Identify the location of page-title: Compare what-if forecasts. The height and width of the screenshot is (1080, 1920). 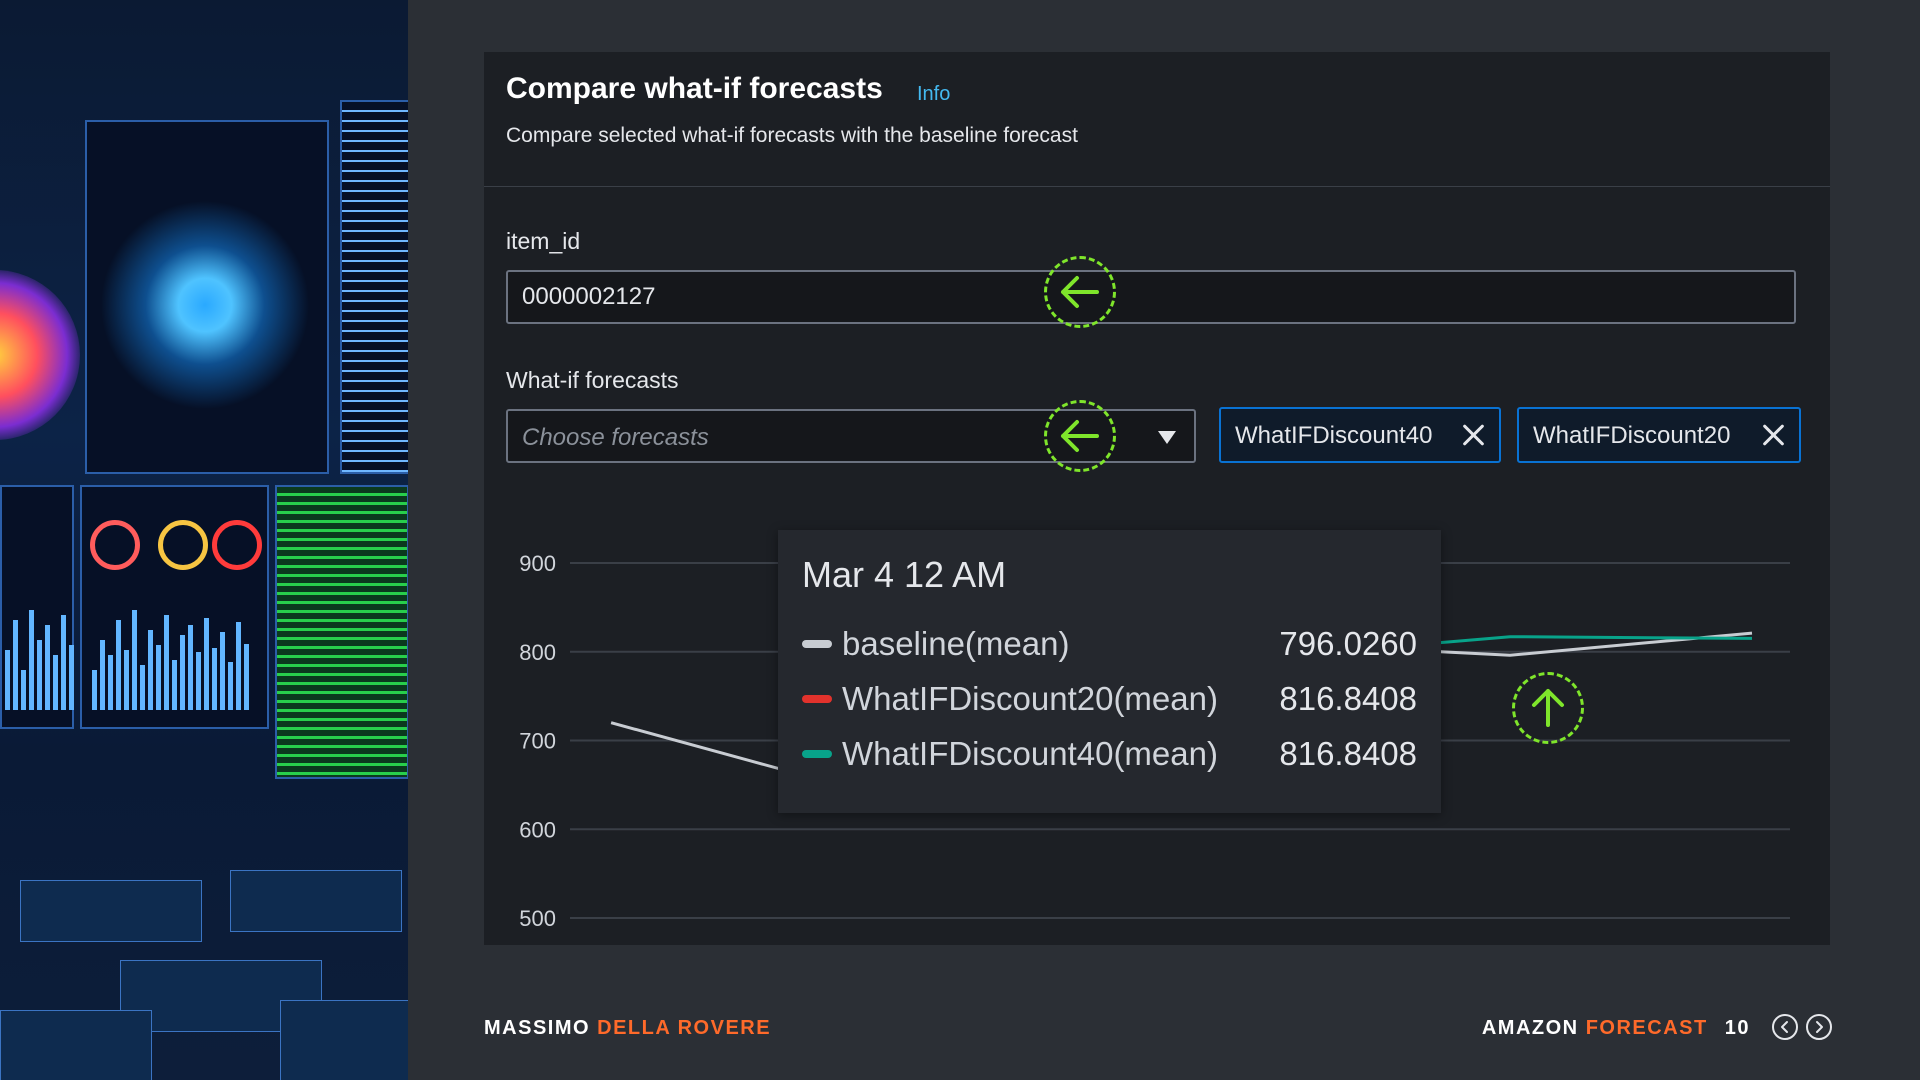
(694, 88).